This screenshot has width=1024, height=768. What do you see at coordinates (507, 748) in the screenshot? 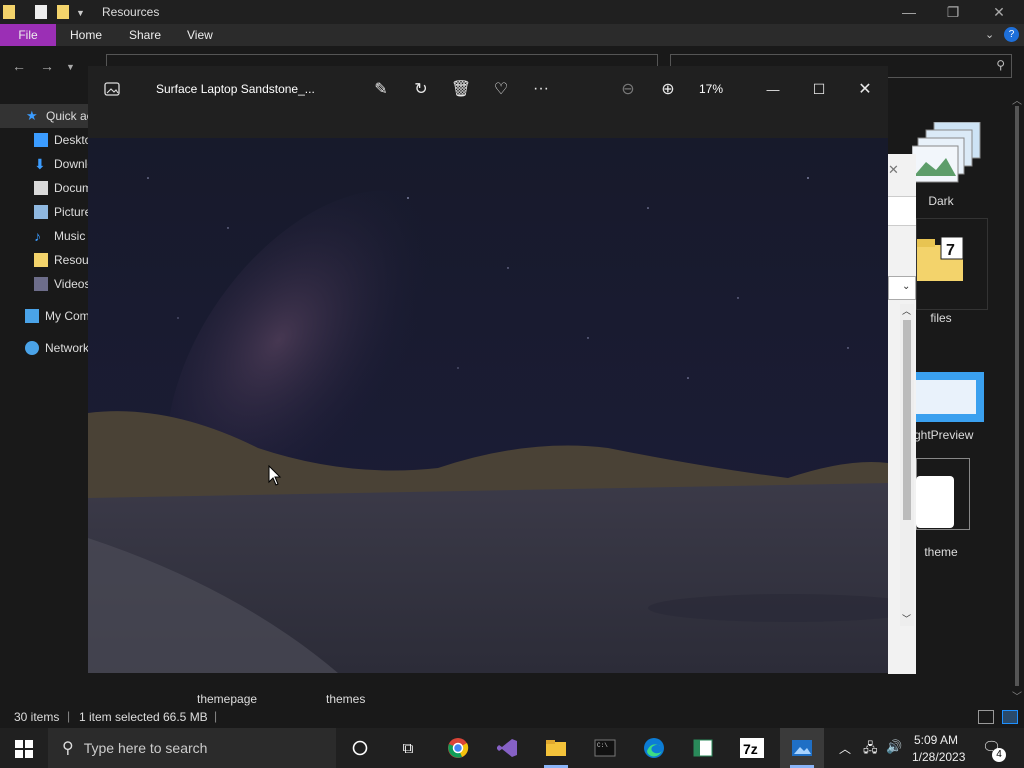
I see `visual-studio-icon` at bounding box center [507, 748].